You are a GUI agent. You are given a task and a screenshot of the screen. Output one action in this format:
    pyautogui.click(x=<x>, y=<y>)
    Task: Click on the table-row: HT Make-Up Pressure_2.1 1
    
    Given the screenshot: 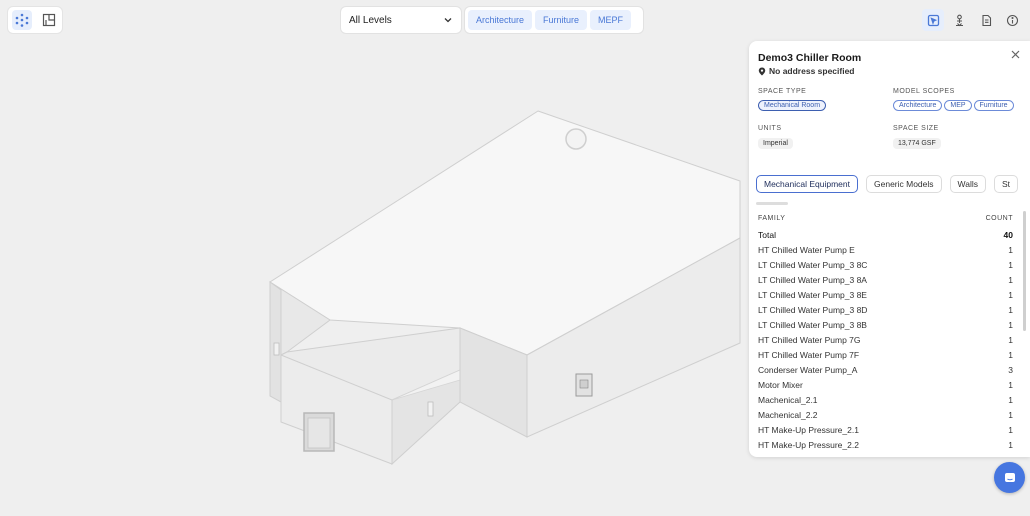 What is the action you would take?
    pyautogui.click(x=885, y=429)
    